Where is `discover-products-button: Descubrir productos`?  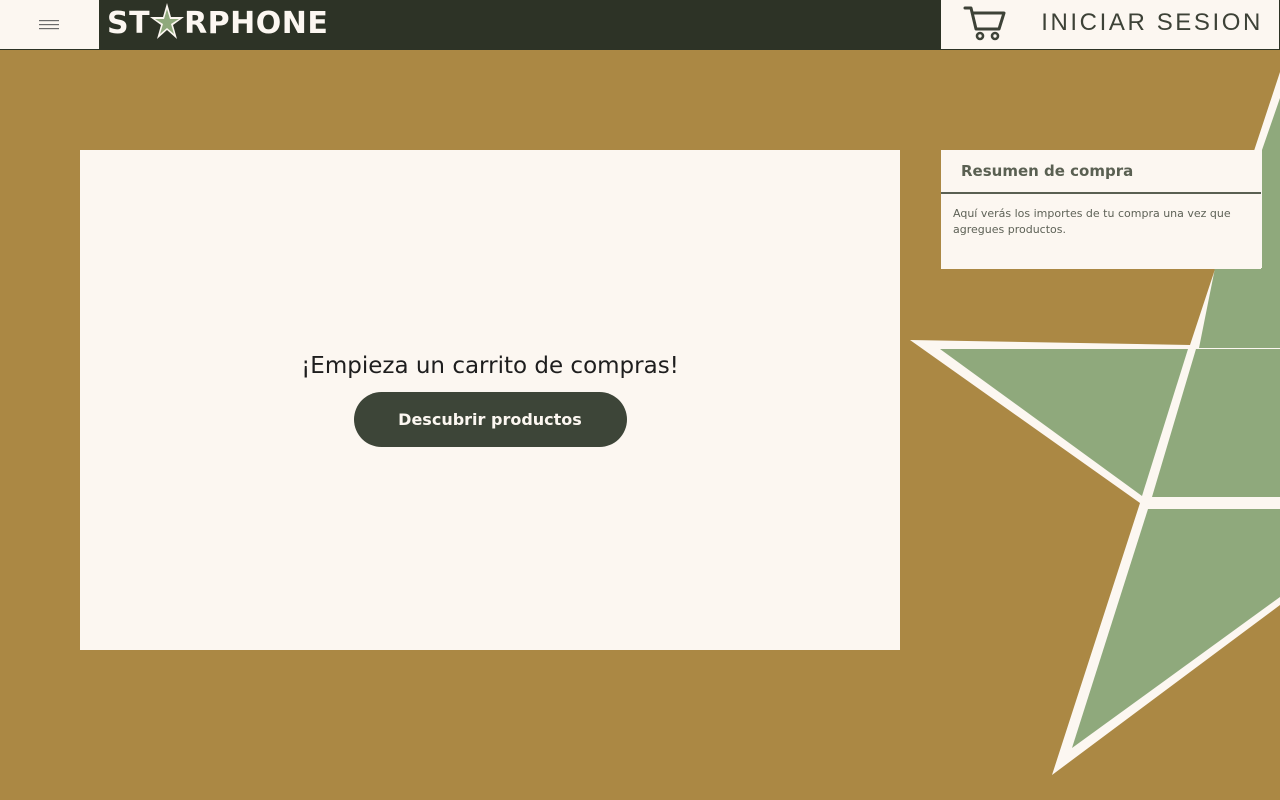
discover-products-button: Descubrir productos is located at coordinates (490, 419).